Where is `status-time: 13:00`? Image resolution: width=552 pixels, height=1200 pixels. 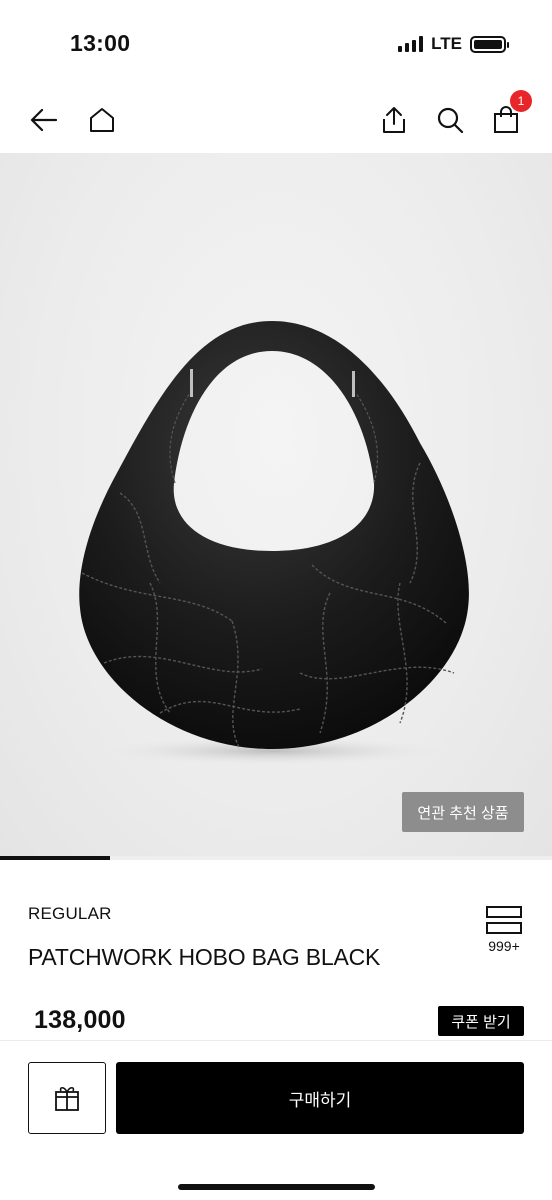 status-time: 13:00 is located at coordinates (100, 43).